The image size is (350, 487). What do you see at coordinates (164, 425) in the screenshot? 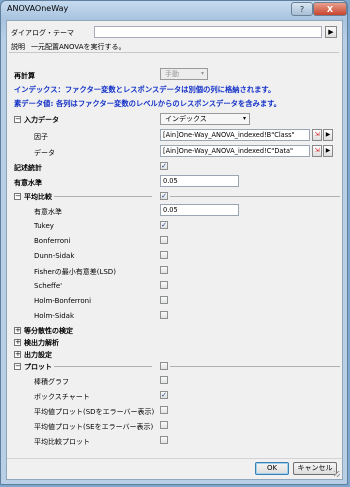
I see `means-se-plot-checkbox` at bounding box center [164, 425].